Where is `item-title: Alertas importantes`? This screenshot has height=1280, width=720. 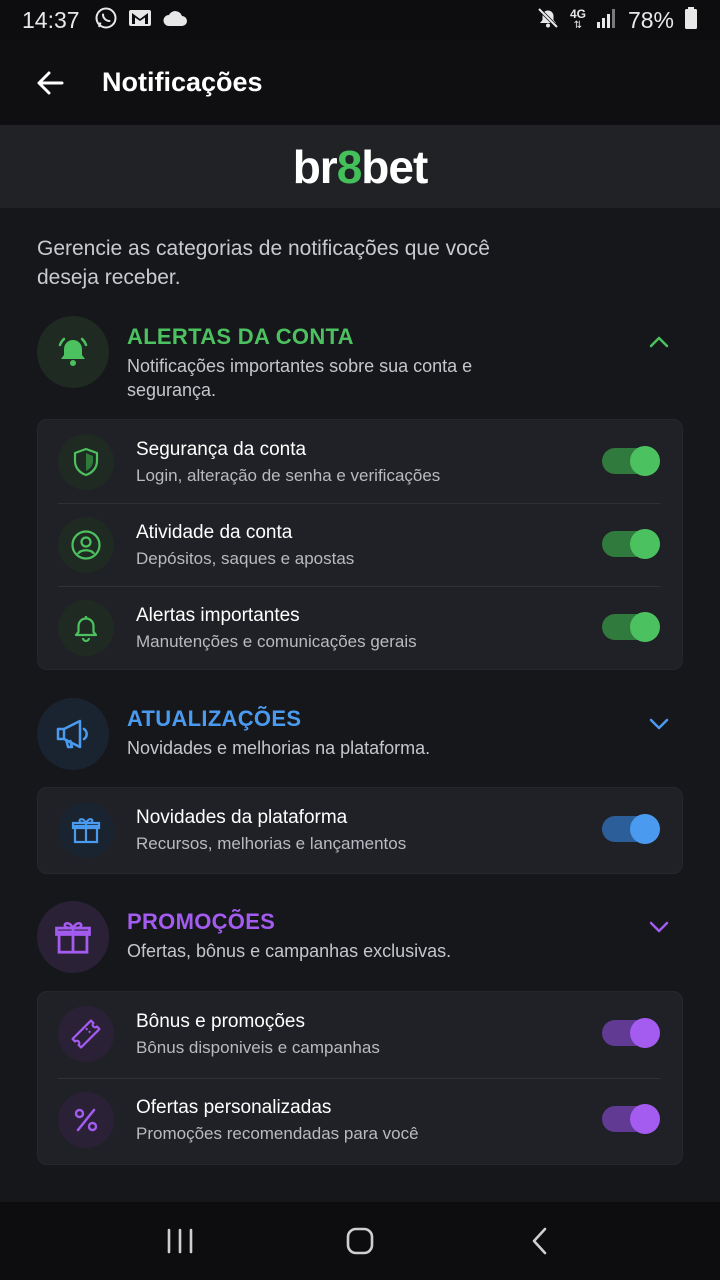 item-title: Alertas importantes is located at coordinates (218, 615).